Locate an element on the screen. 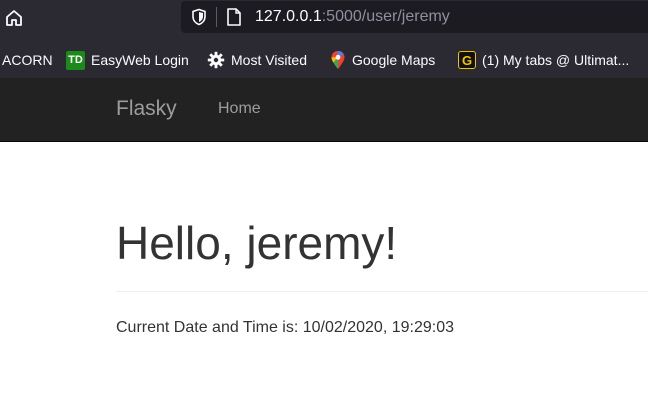 The image size is (648, 410). bookmark-acorn: ACORN is located at coordinates (27, 60).